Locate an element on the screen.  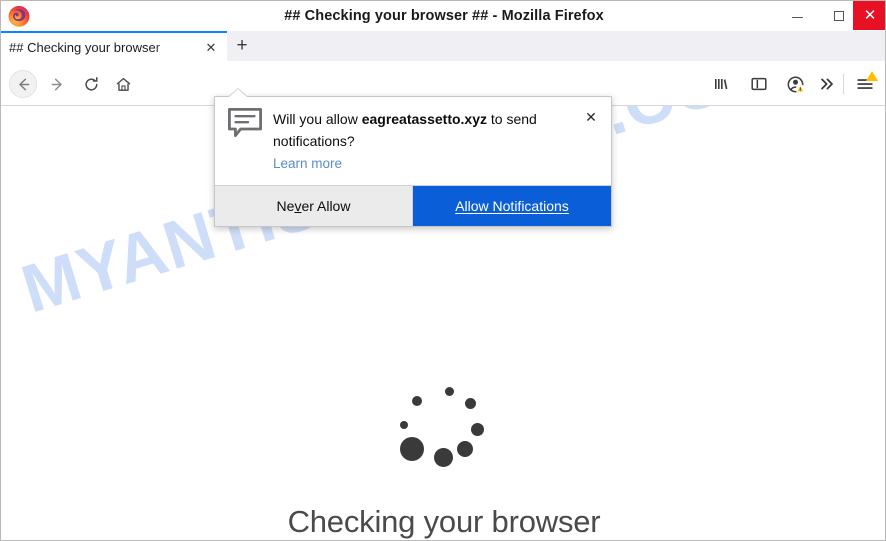
page-title: Checking your browser is located at coordinates (444, 521).